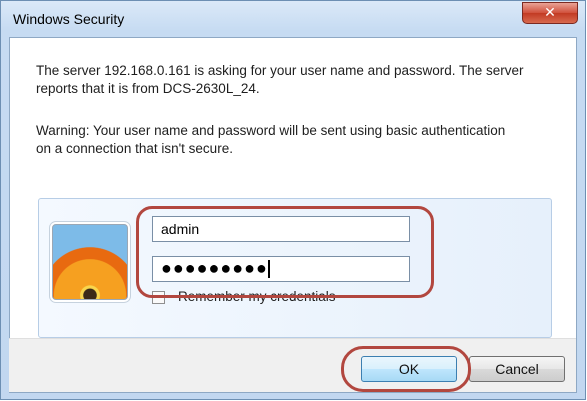 The height and width of the screenshot is (401, 587). I want to click on user-tile-flower-icon, so click(90, 262).